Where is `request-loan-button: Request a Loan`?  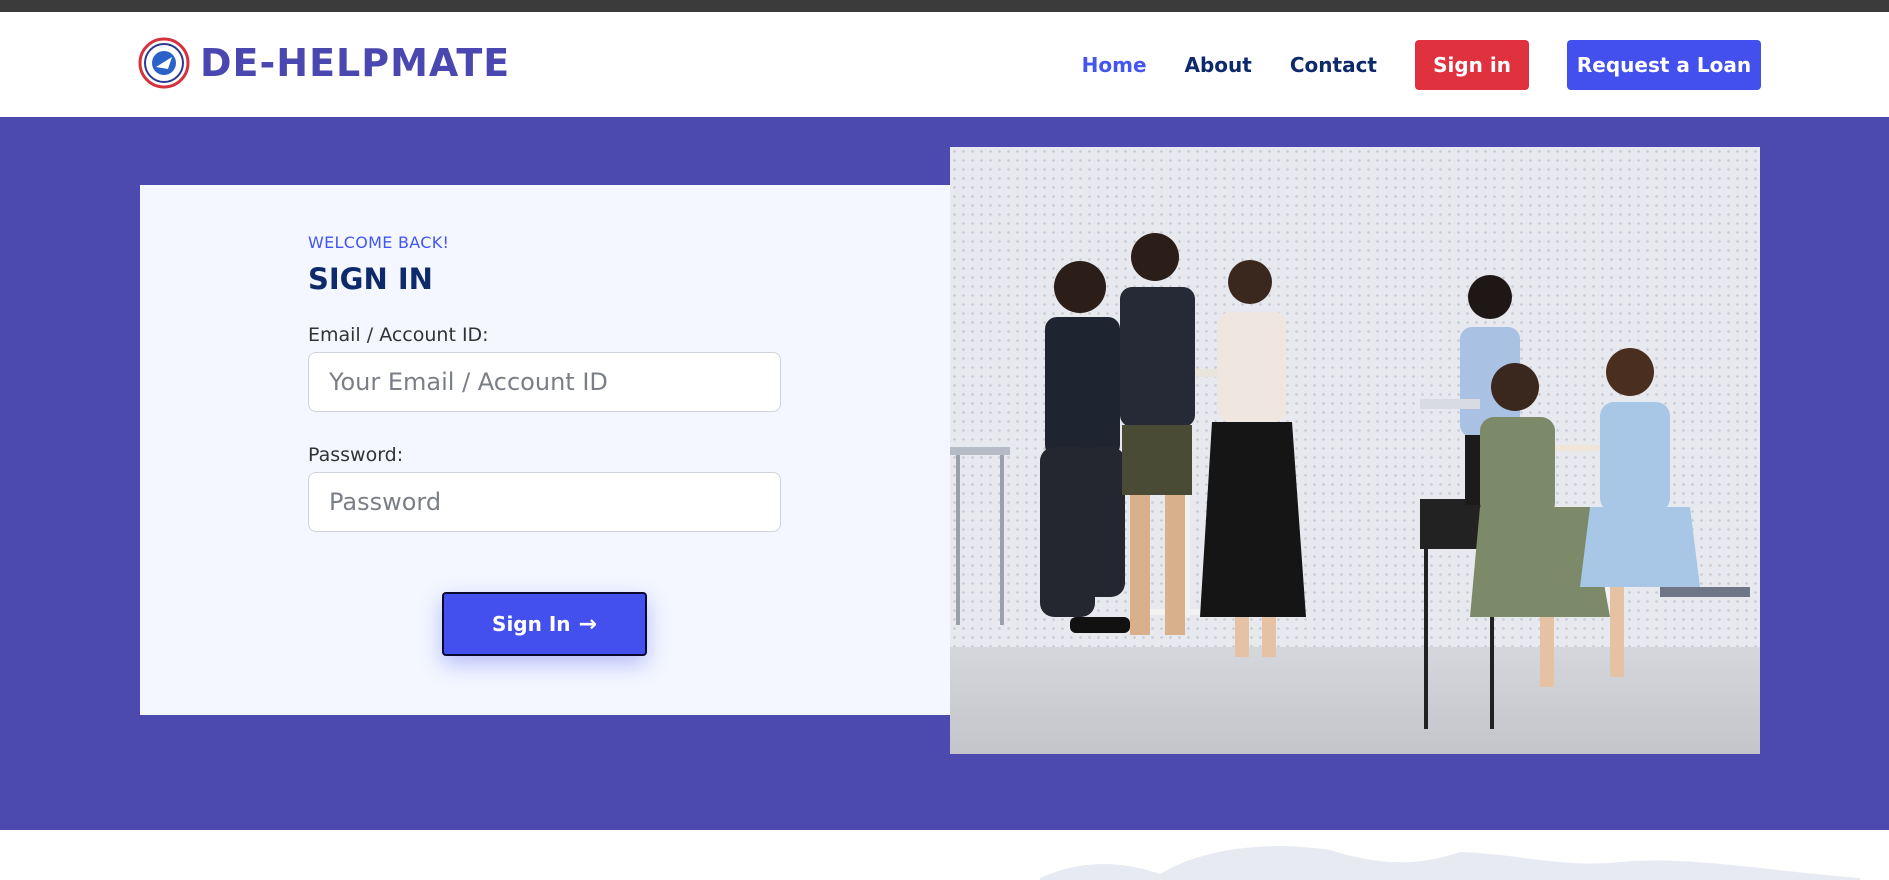 request-loan-button: Request a Loan is located at coordinates (1664, 65).